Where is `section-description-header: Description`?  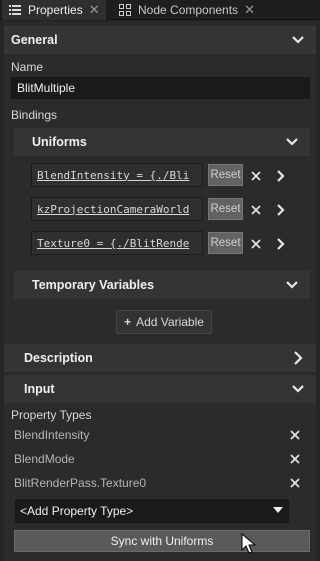
section-description-header: Description is located at coordinates (160, 358).